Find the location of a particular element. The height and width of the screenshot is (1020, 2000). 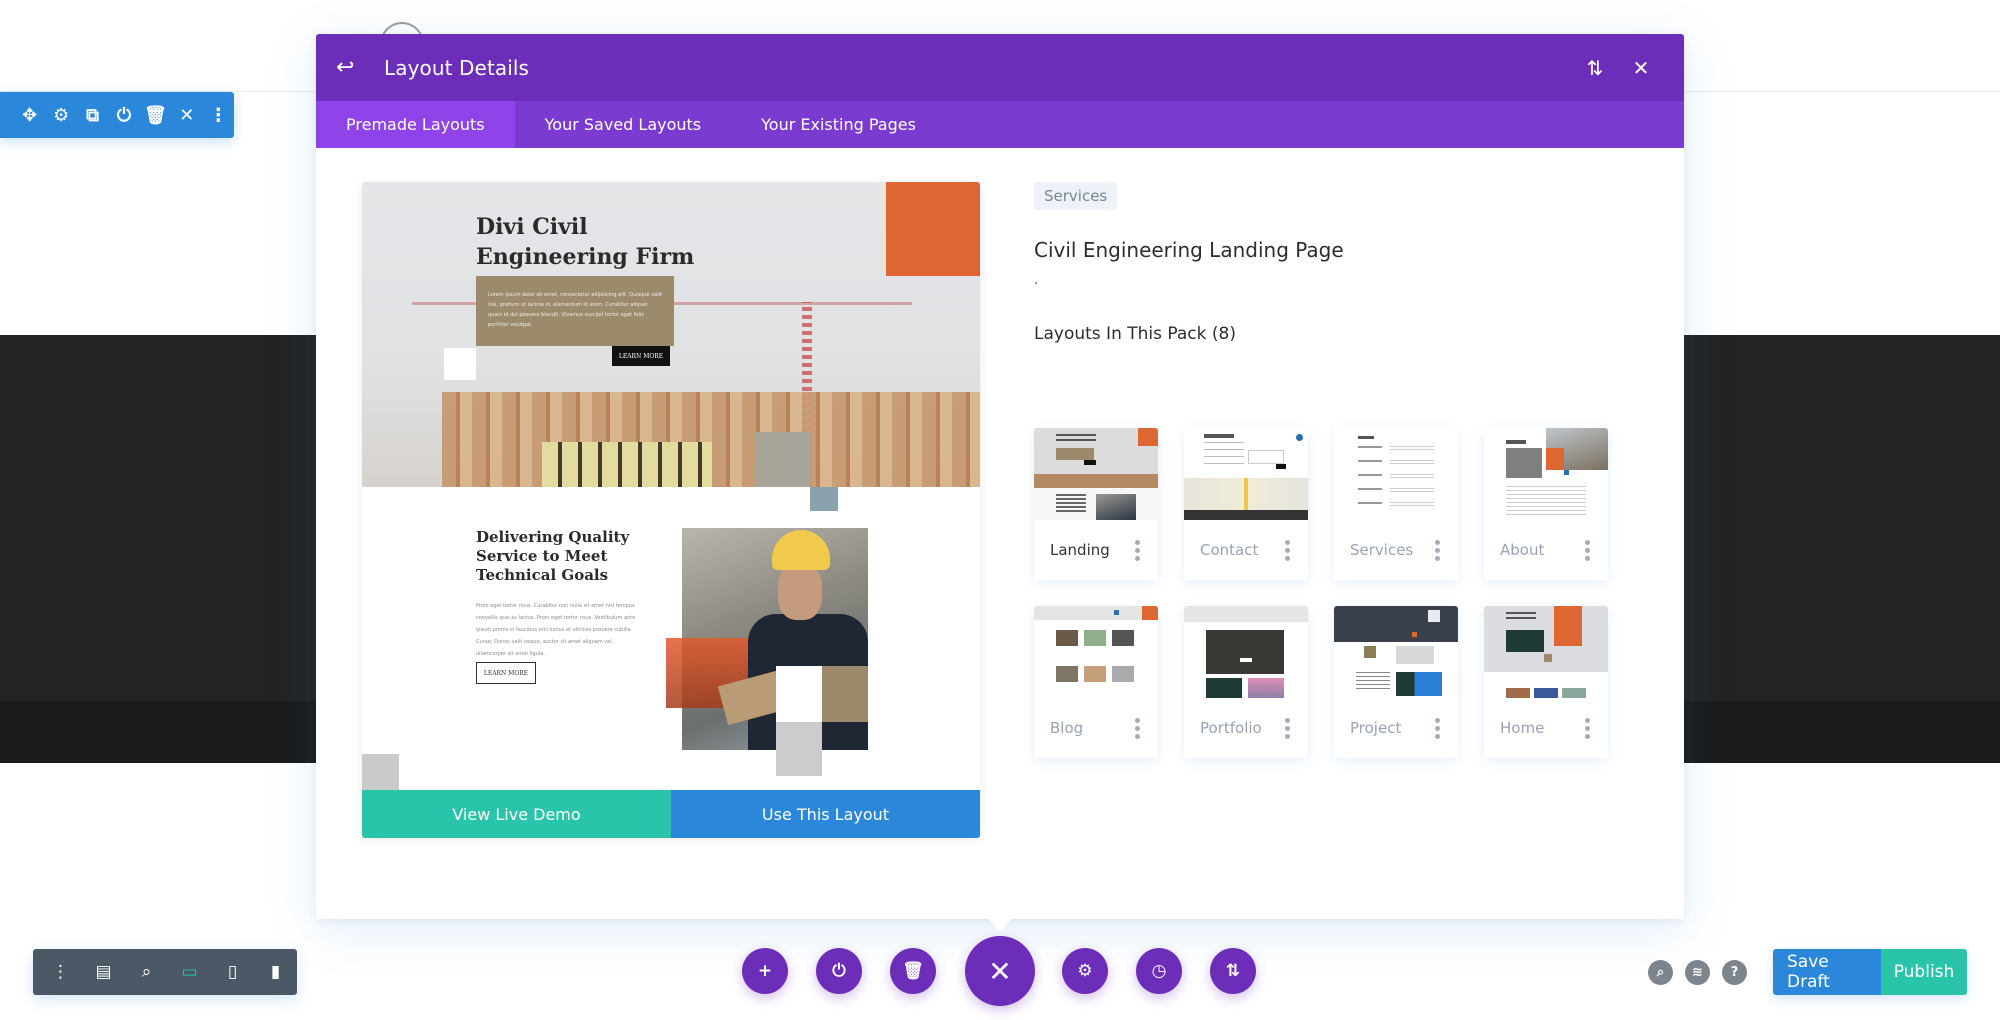

history-icon: ◷ is located at coordinates (1159, 971).